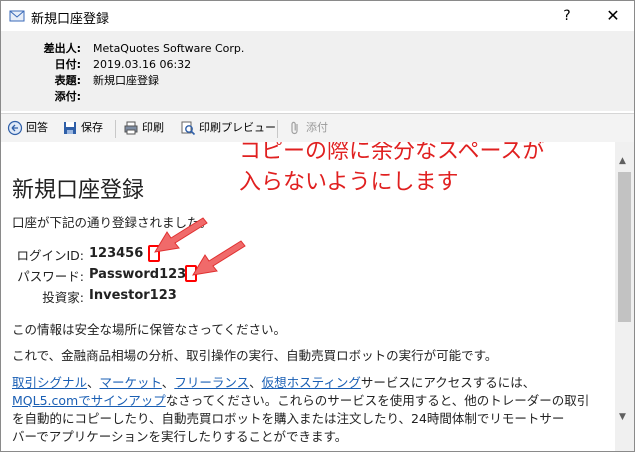  What do you see at coordinates (67, 64) in the screenshot?
I see `date-label: 日付:` at bounding box center [67, 64].